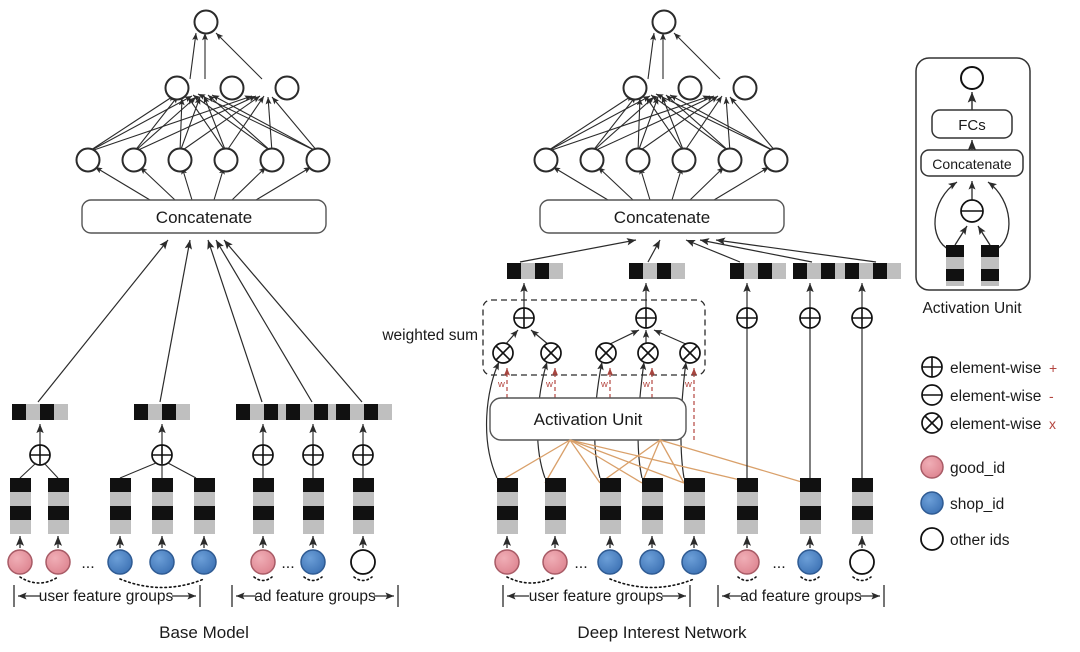 This screenshot has height=652, width=1080. What do you see at coordinates (196, 582) in the screenshot?
I see `base-group-arcs` at bounding box center [196, 582].